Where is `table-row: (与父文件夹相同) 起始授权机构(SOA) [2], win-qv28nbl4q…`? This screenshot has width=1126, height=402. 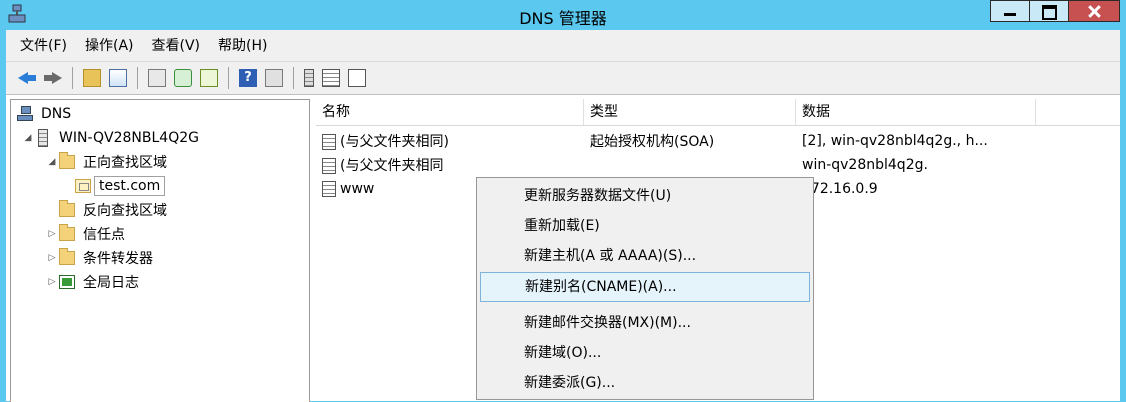 table-row: (与父文件夹相同) 起始授权机构(SOA) [2], win-qv28nbl4q… is located at coordinates (696, 141).